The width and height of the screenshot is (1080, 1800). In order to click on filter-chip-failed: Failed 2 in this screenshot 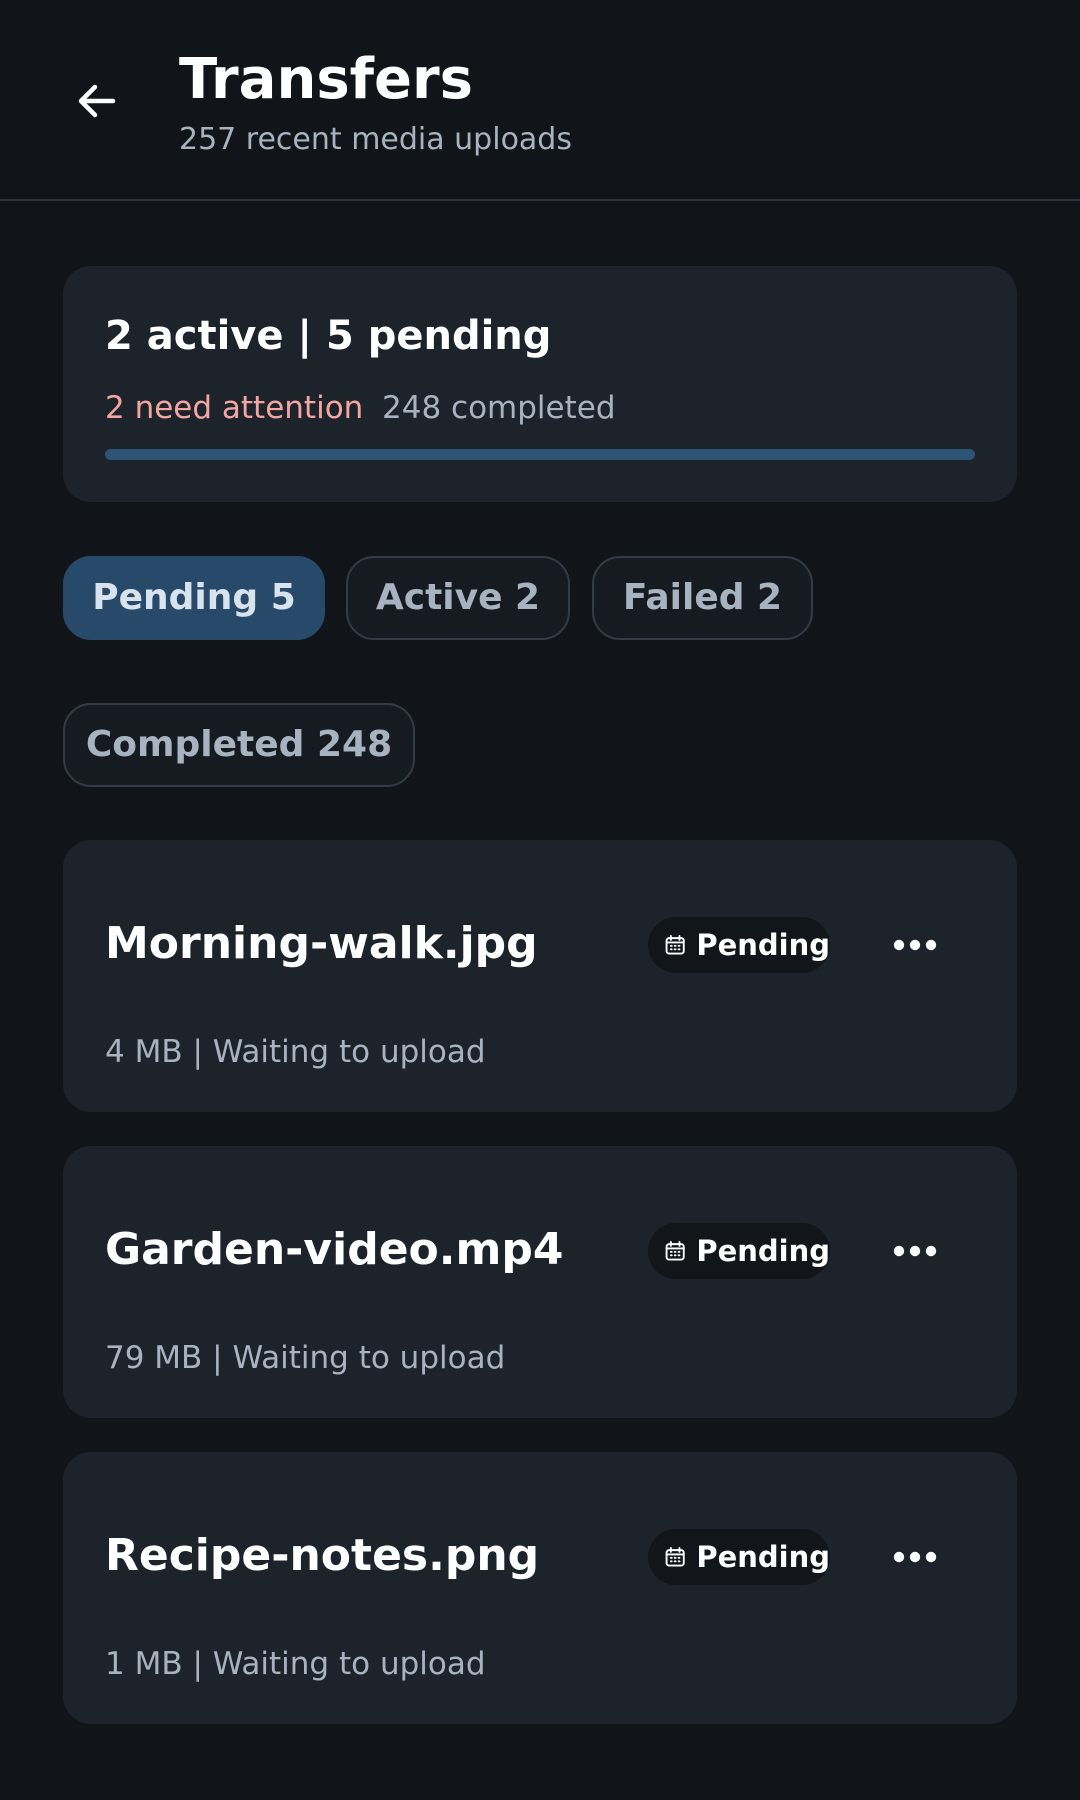, I will do `click(702, 598)`.